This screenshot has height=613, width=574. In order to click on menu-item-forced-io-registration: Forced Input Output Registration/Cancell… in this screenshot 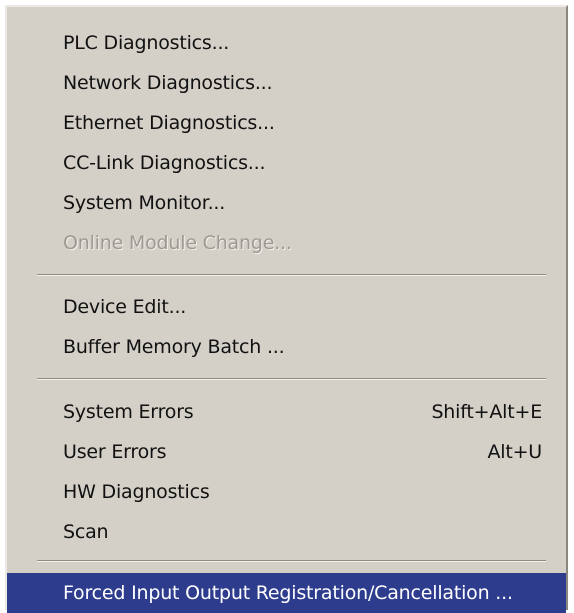, I will do `click(286, 593)`.